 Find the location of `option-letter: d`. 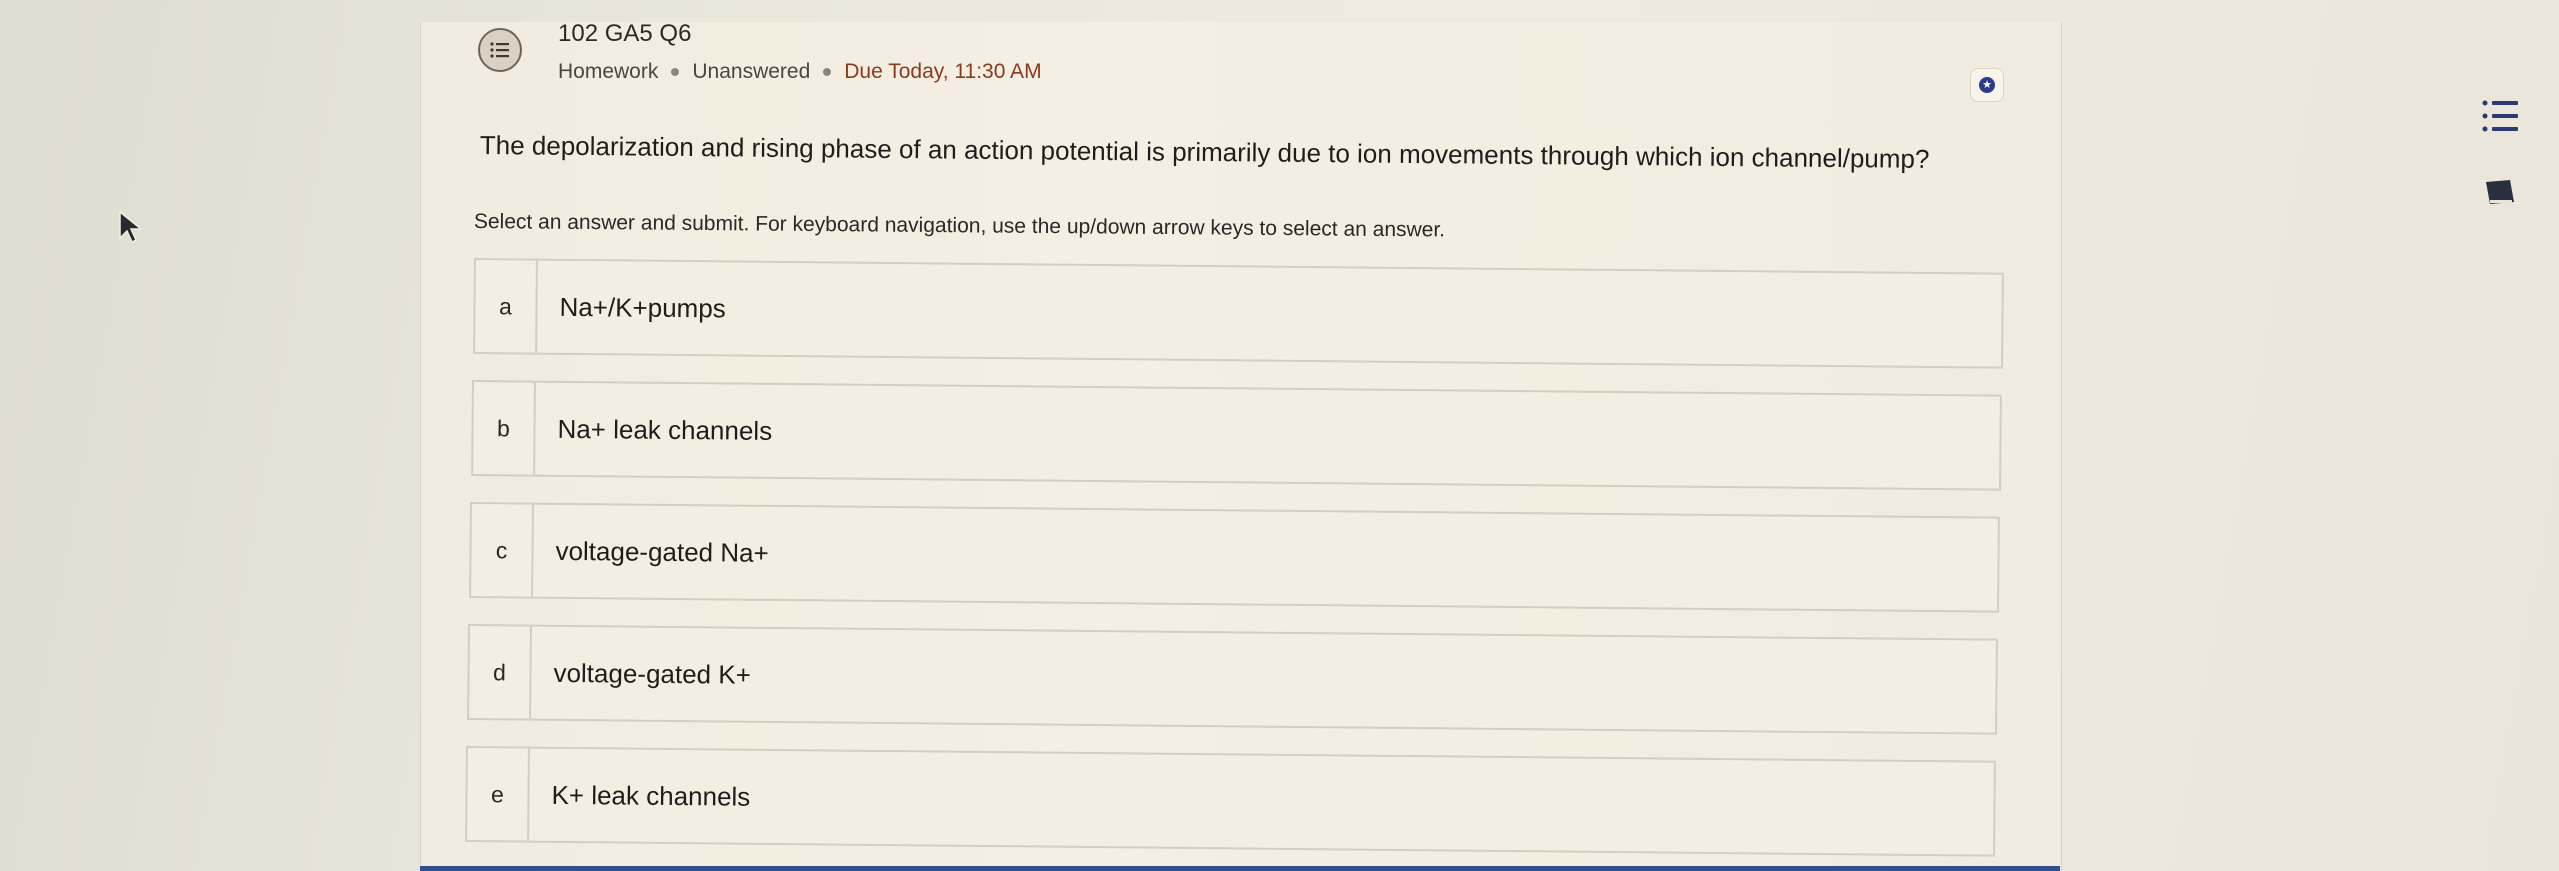

option-letter: d is located at coordinates (500, 672).